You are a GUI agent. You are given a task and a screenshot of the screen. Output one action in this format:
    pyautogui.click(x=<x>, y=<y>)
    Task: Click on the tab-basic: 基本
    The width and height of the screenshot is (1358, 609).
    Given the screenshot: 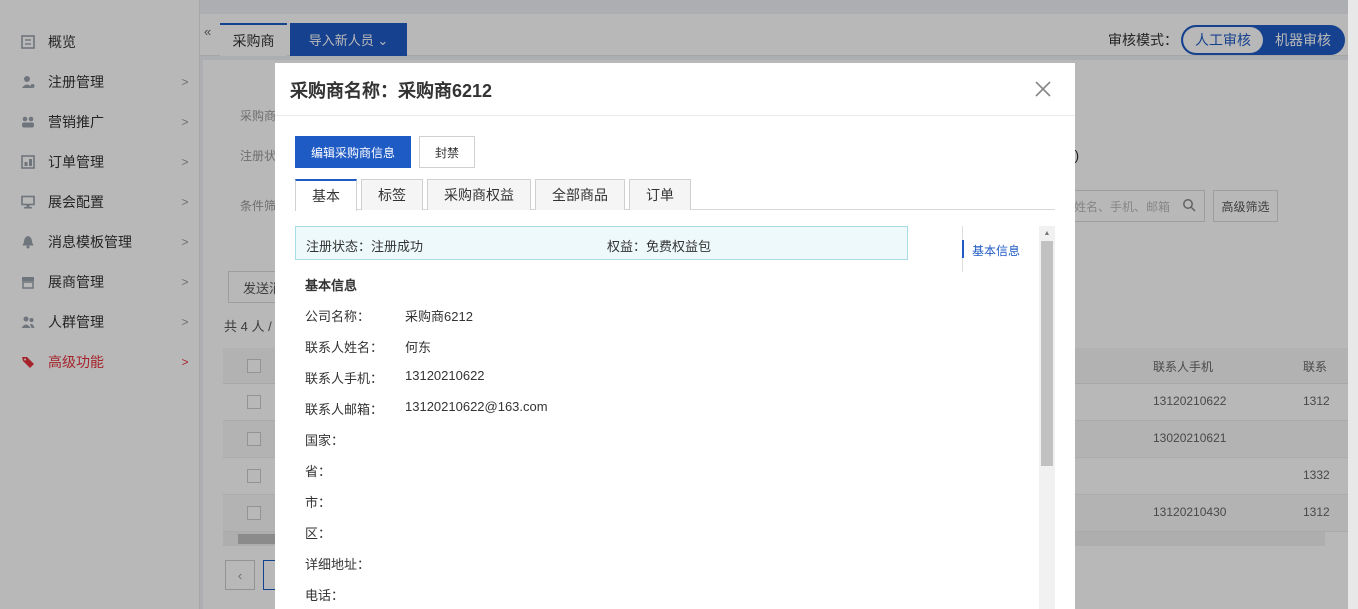 What is the action you would take?
    pyautogui.click(x=326, y=195)
    